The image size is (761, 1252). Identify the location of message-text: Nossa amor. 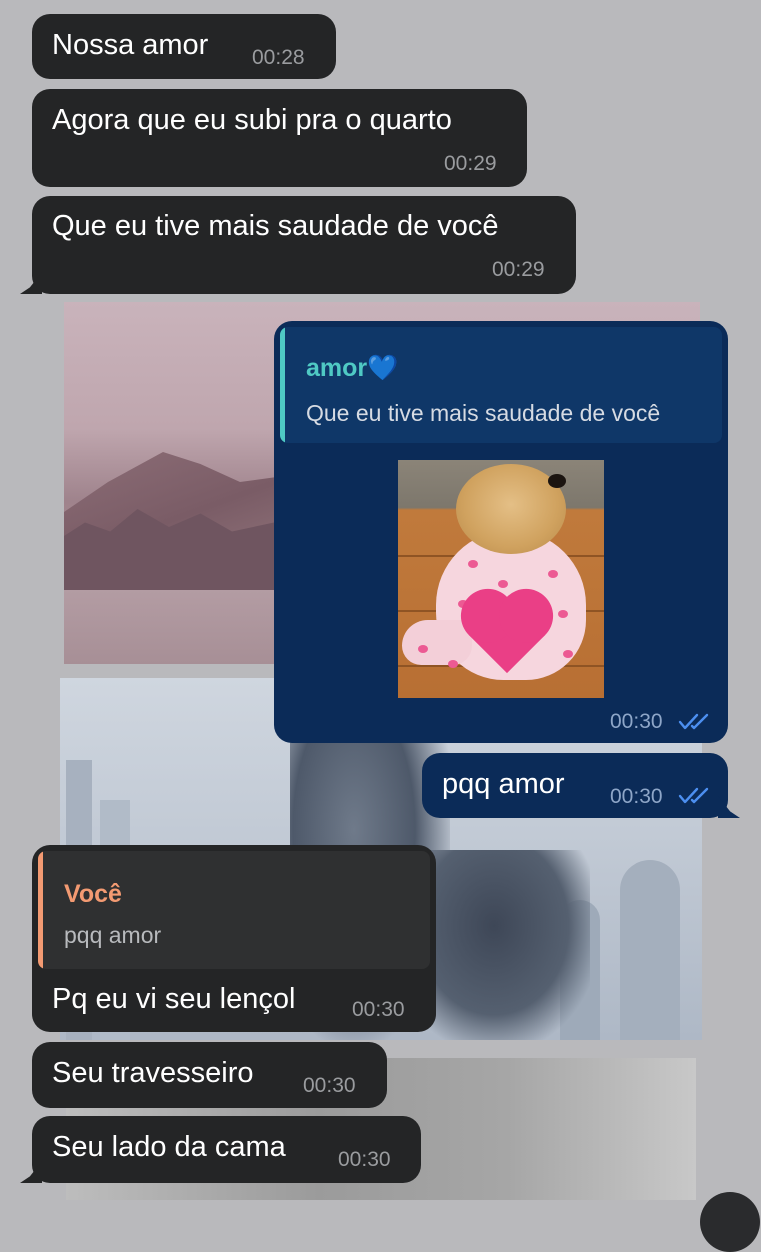
(130, 45).